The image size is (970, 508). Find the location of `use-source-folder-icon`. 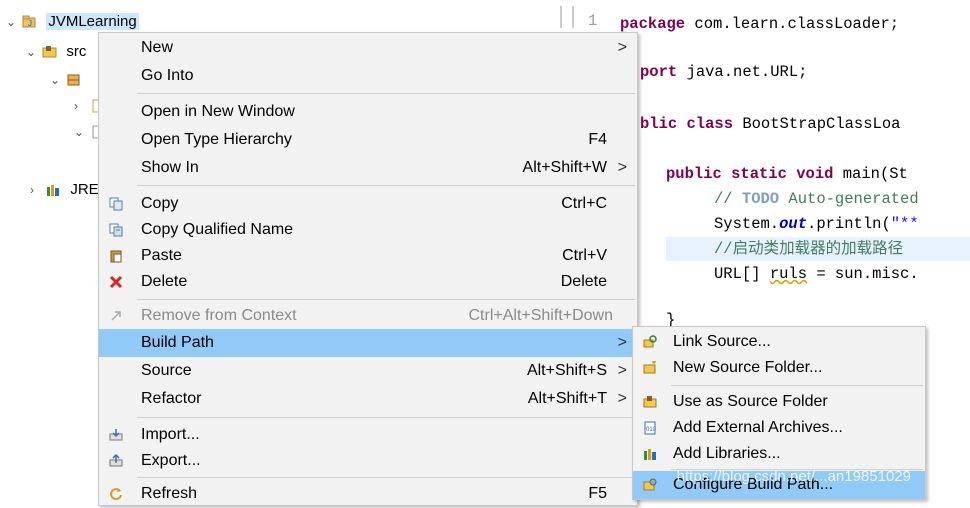

use-source-folder-icon is located at coordinates (650, 402).